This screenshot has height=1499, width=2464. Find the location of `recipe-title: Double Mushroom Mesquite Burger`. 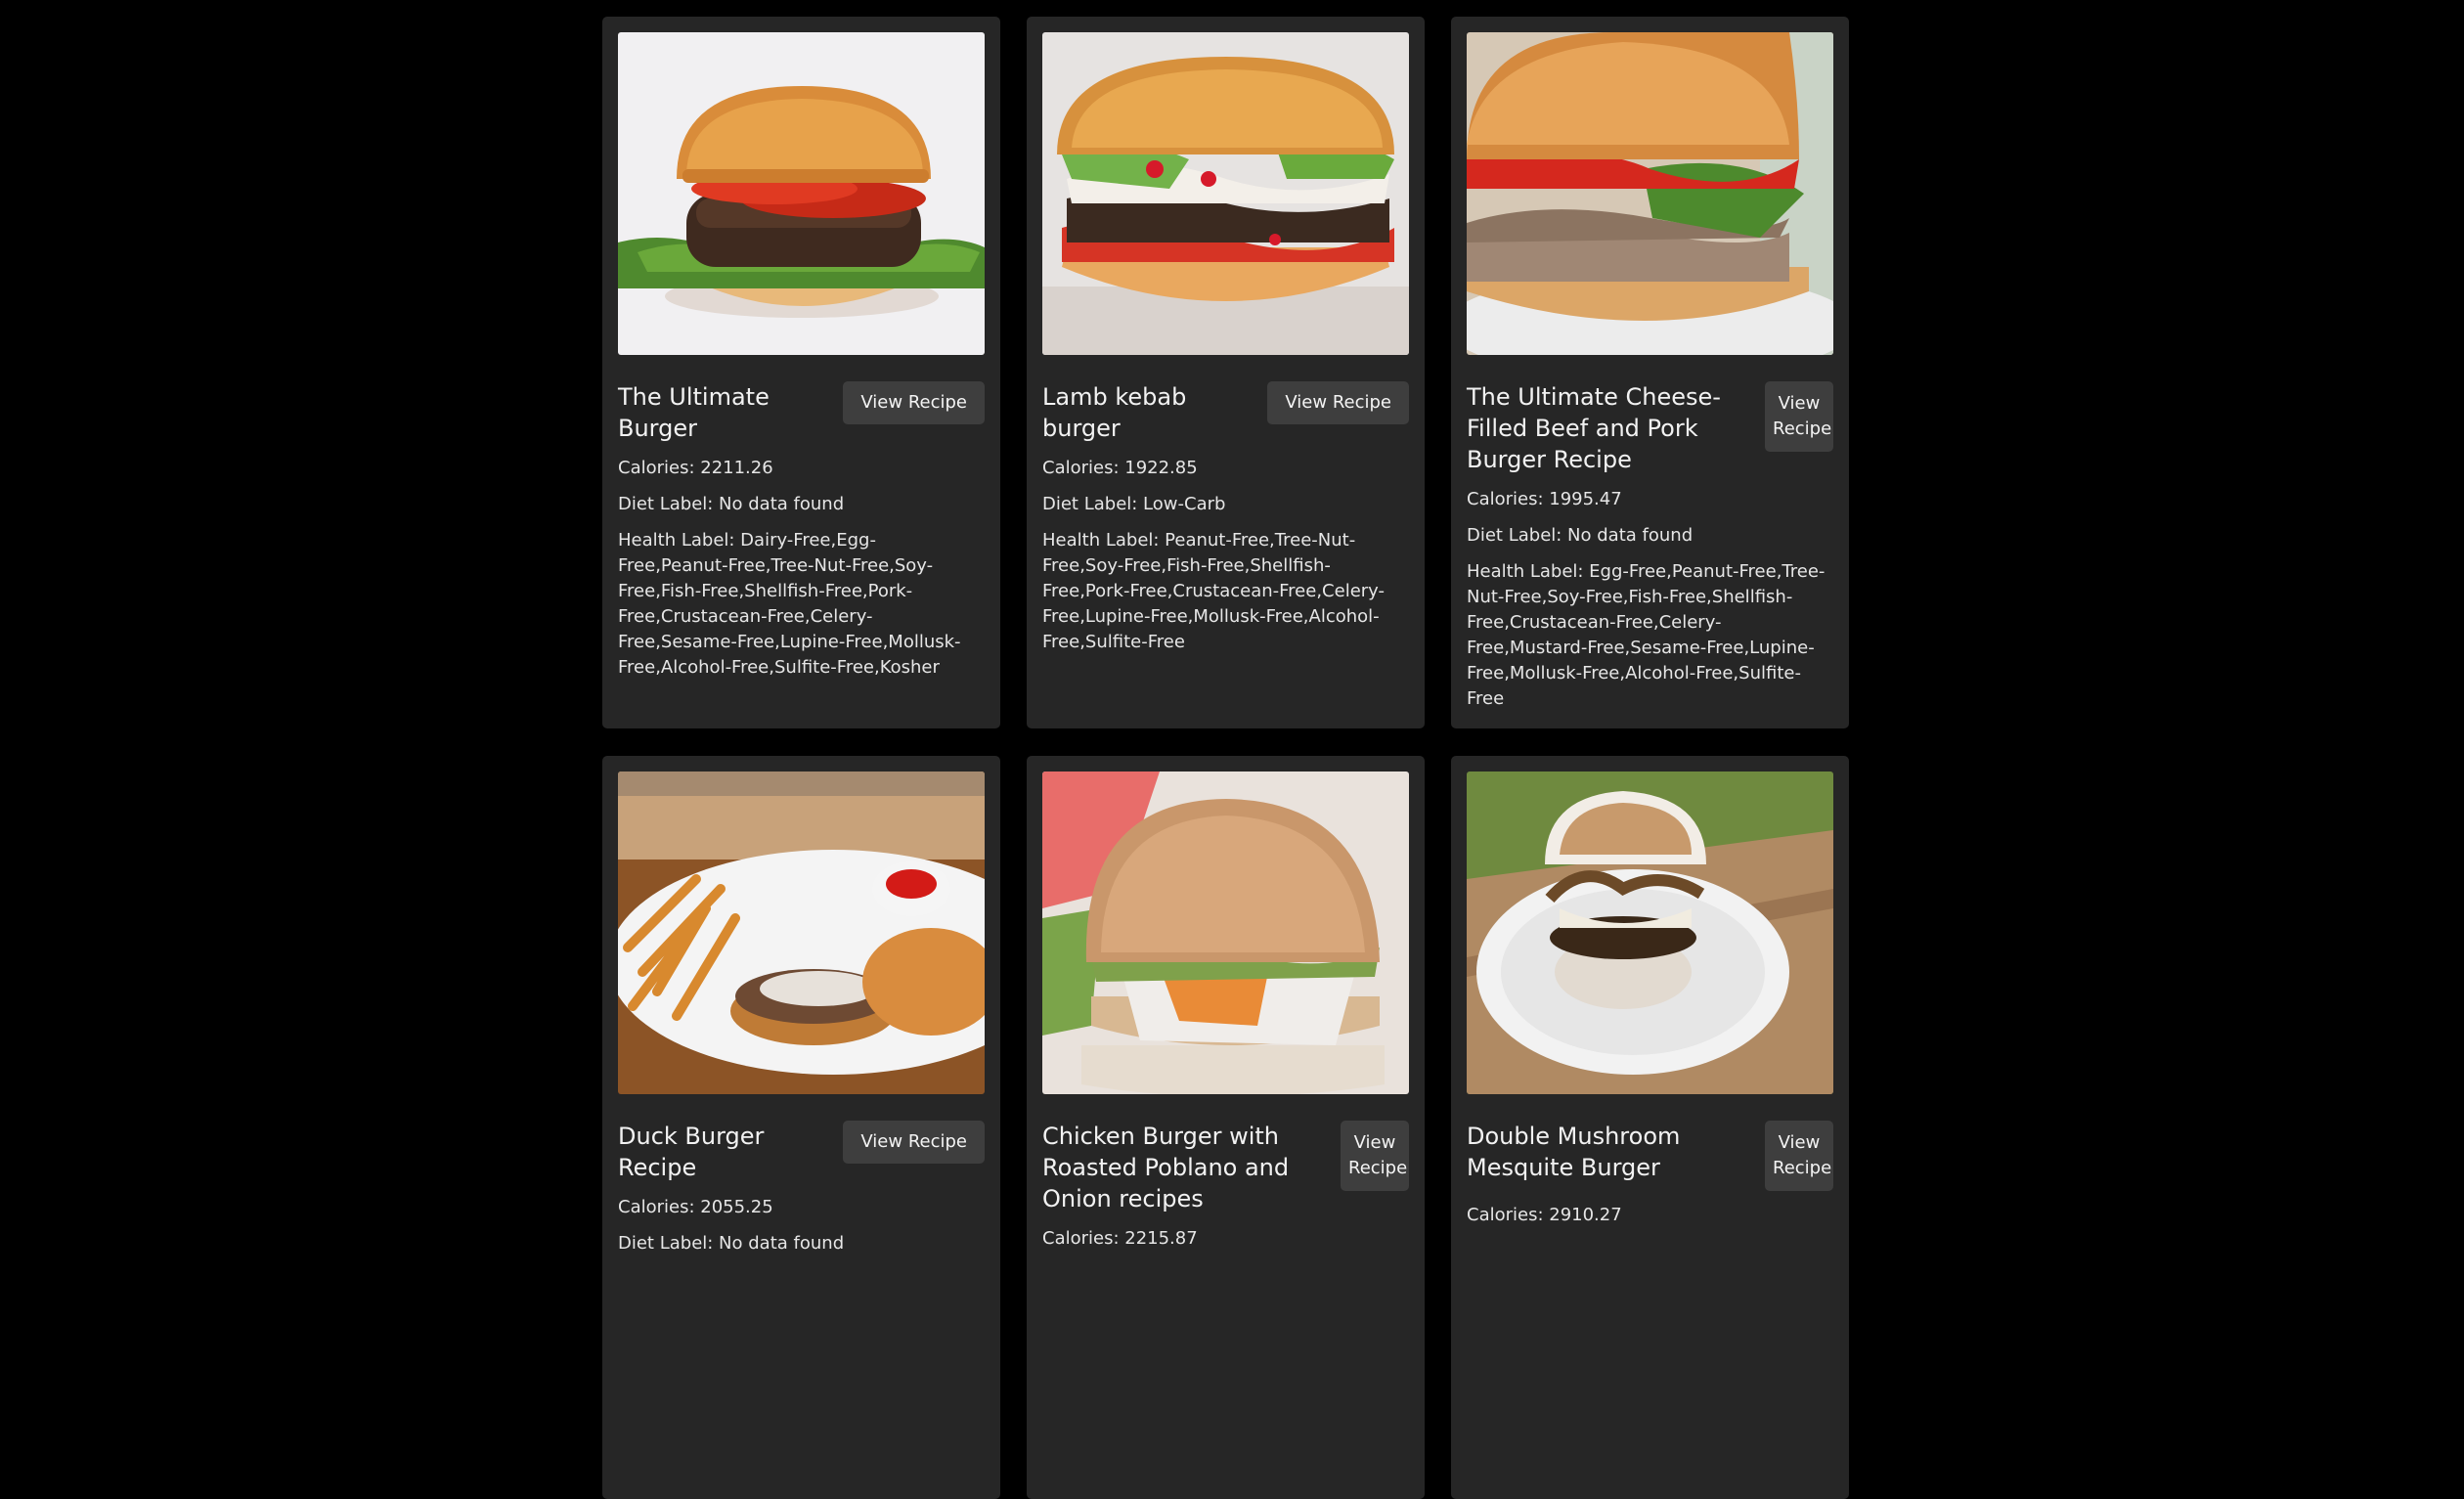

recipe-title: Double Mushroom Mesquite Burger is located at coordinates (1574, 1152).